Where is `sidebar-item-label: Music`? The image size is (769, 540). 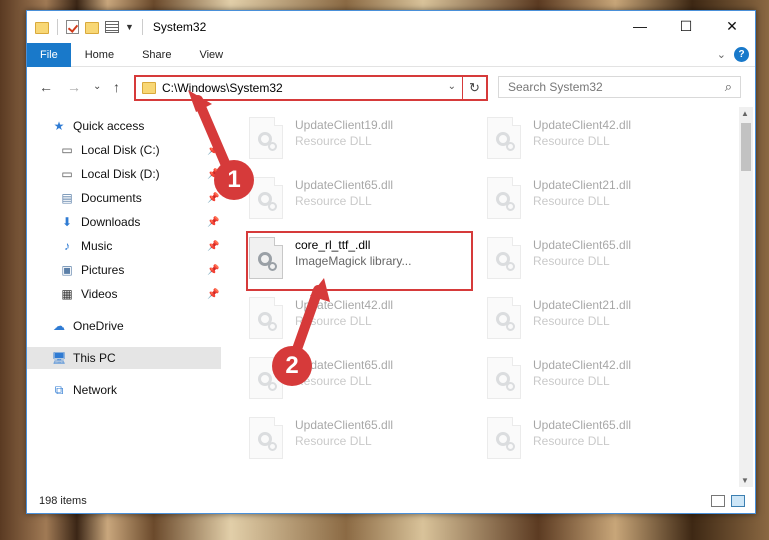 sidebar-item-label: Music is located at coordinates (97, 246).